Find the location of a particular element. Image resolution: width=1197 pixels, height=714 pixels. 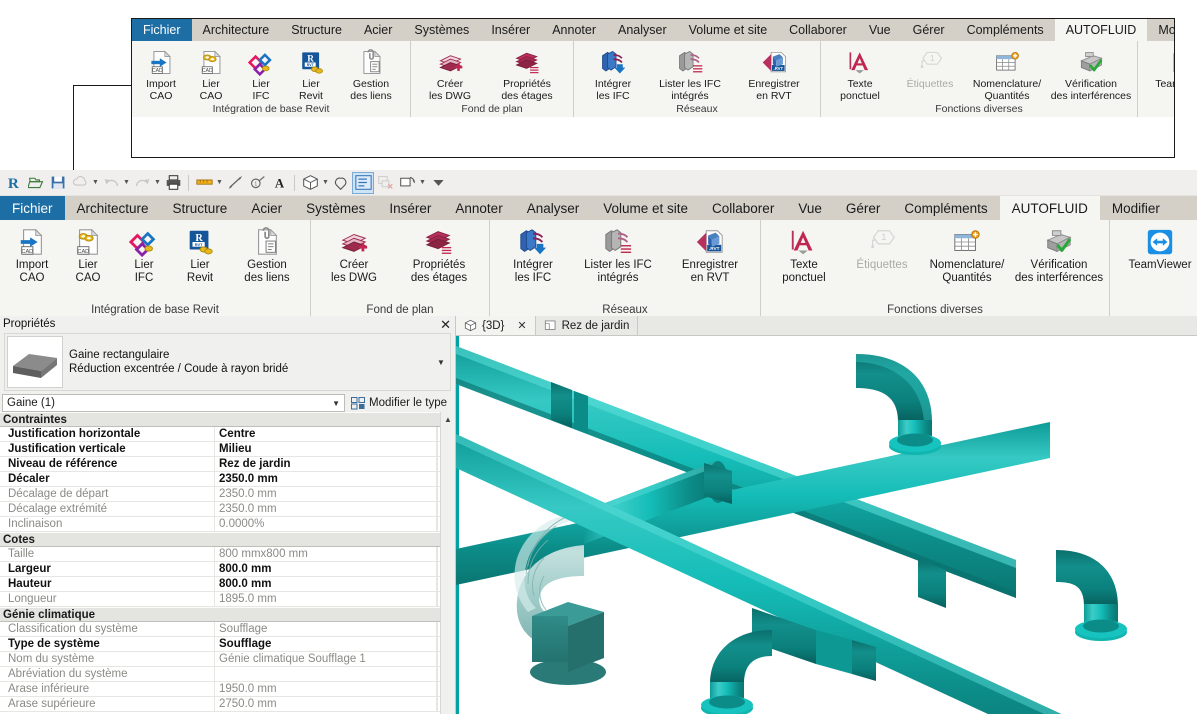

property-row-niveau-de-r-f-rence: Niveau de référence Rez de jardin is located at coordinates (227, 464).